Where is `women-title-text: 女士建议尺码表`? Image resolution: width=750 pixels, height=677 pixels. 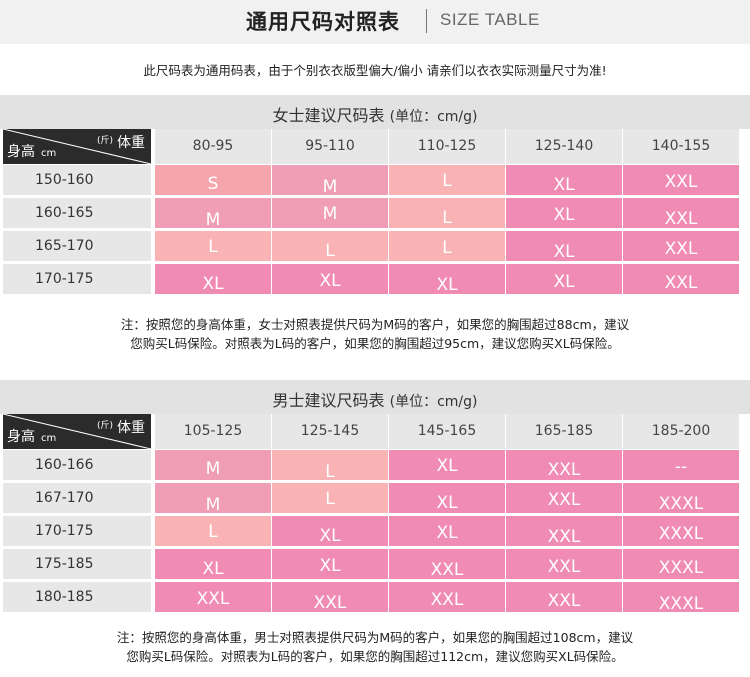 women-title-text: 女士建议尺码表 is located at coordinates (328, 115).